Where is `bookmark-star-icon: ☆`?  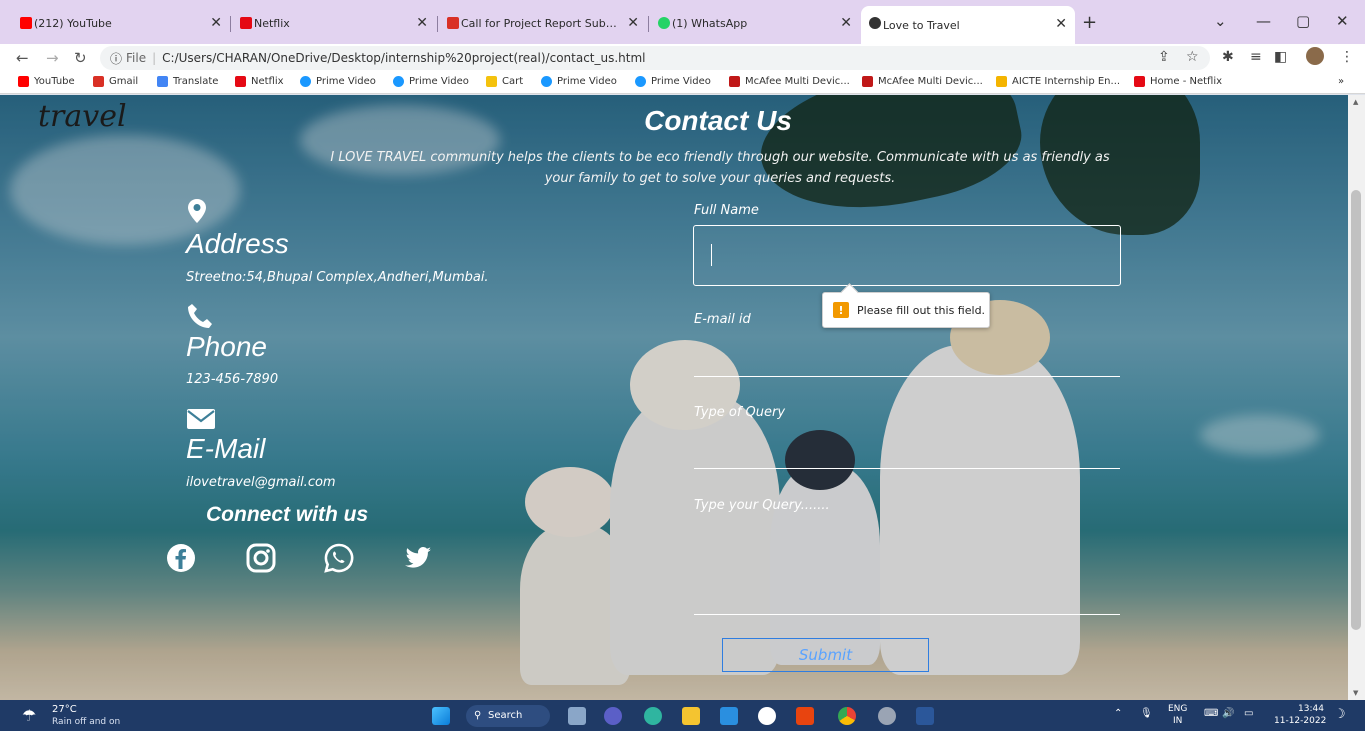
bookmark-star-icon: ☆ is located at coordinates (1192, 57).